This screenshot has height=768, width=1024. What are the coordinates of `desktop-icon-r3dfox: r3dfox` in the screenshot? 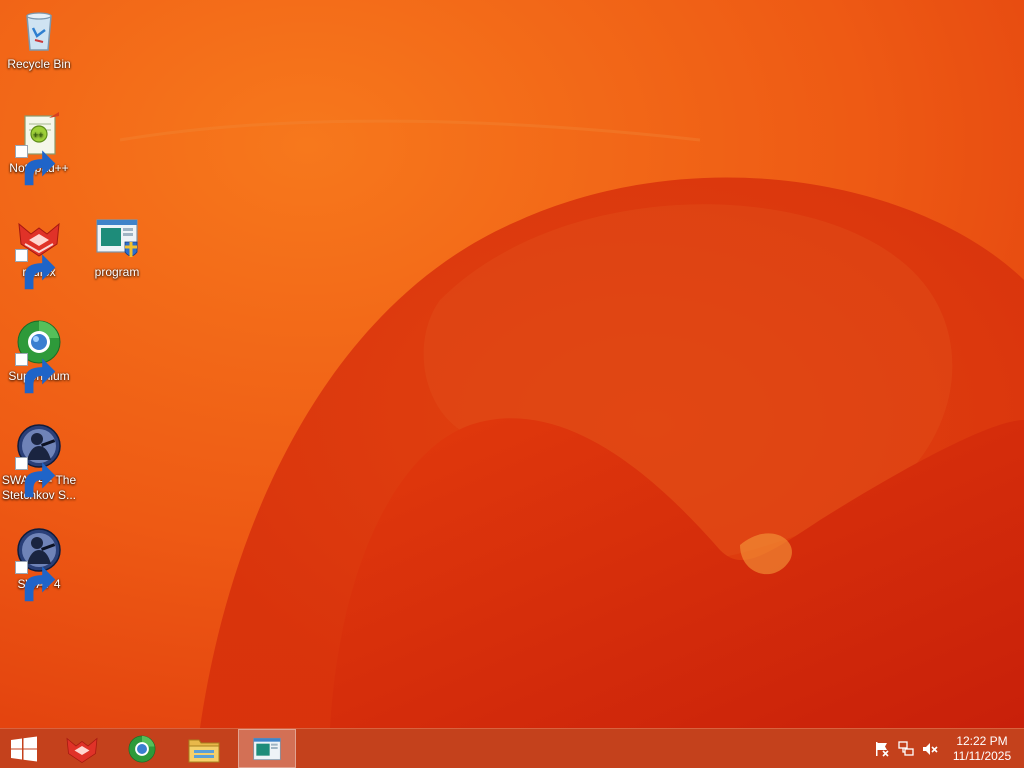 It's located at (39, 252).